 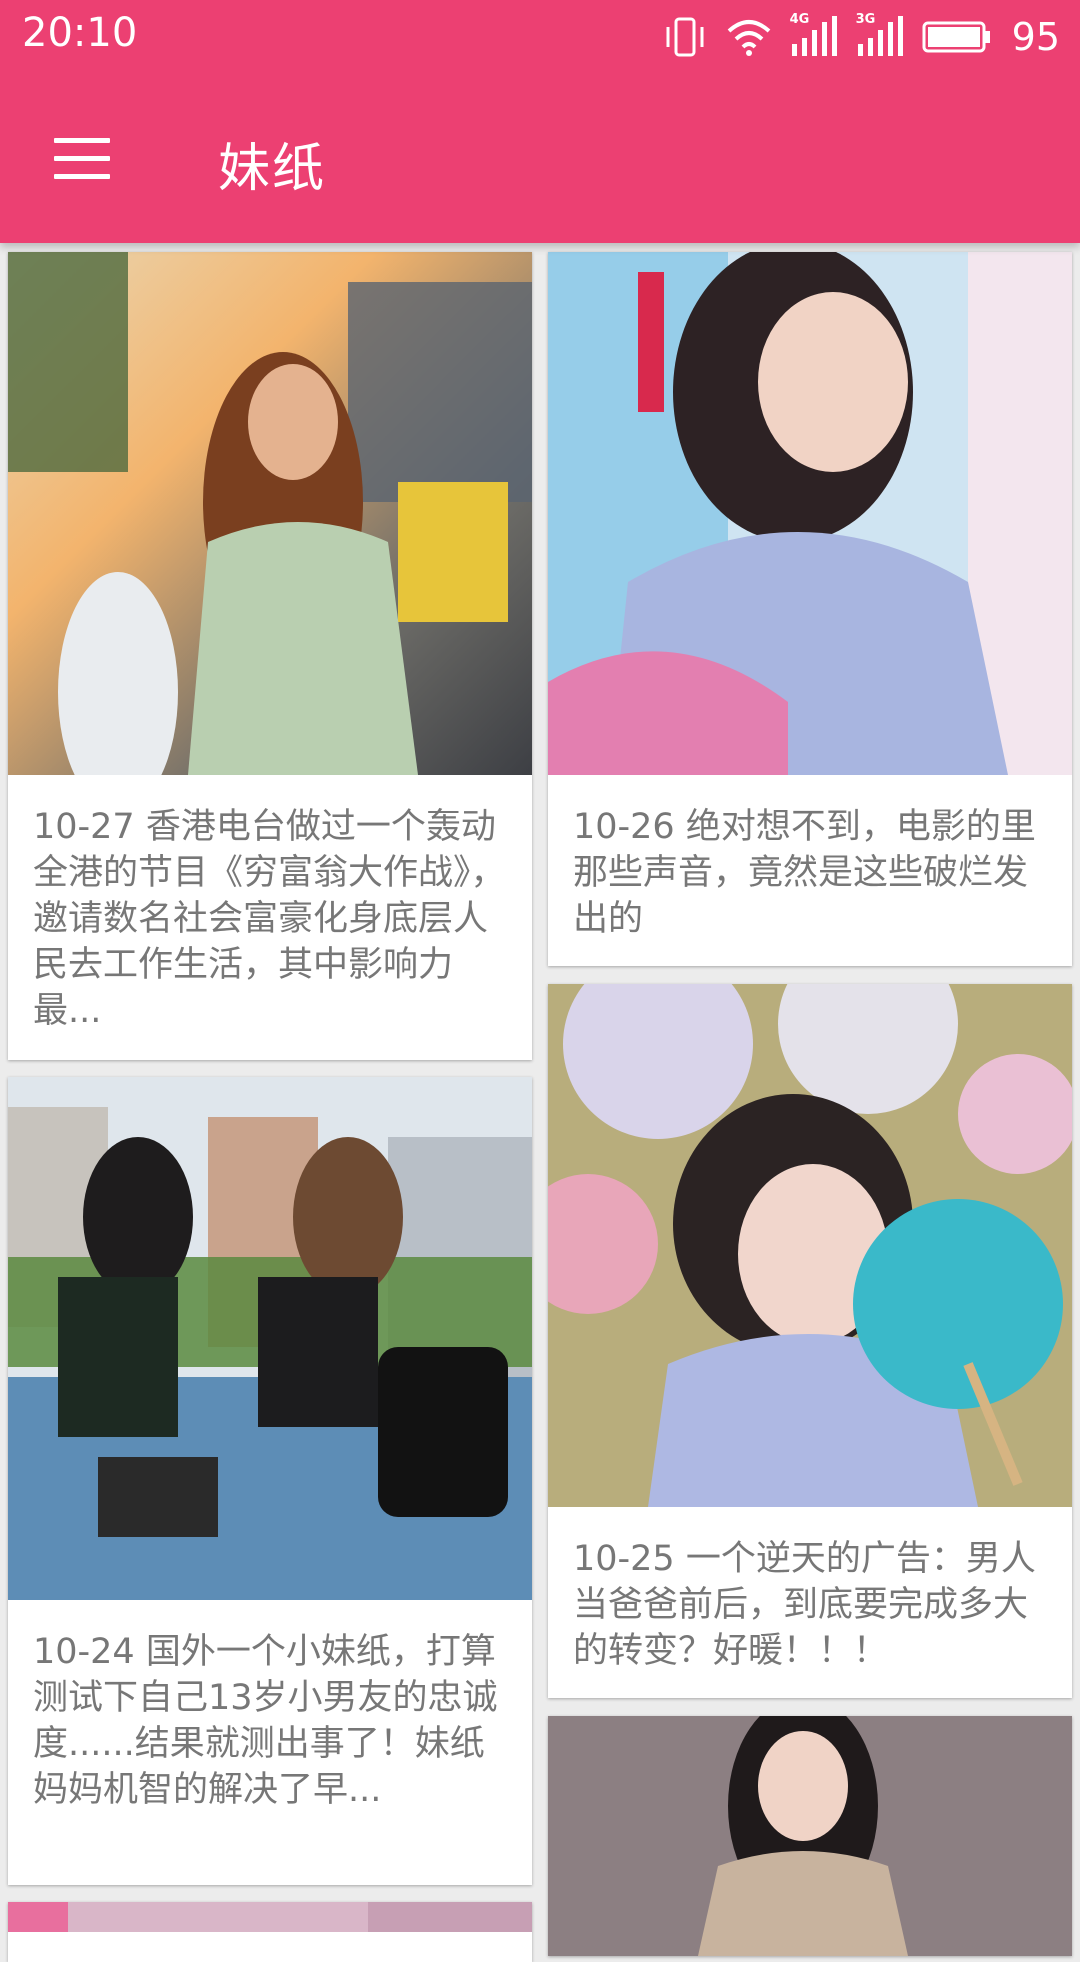 I want to click on status-time: 20:10, so click(x=80, y=33).